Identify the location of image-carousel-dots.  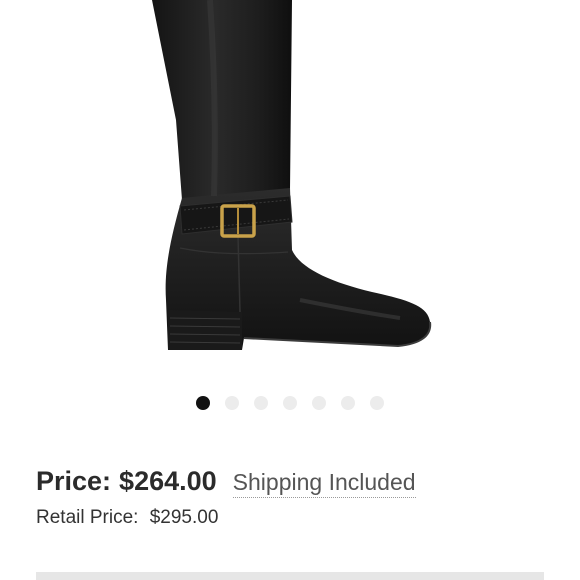
(290, 403).